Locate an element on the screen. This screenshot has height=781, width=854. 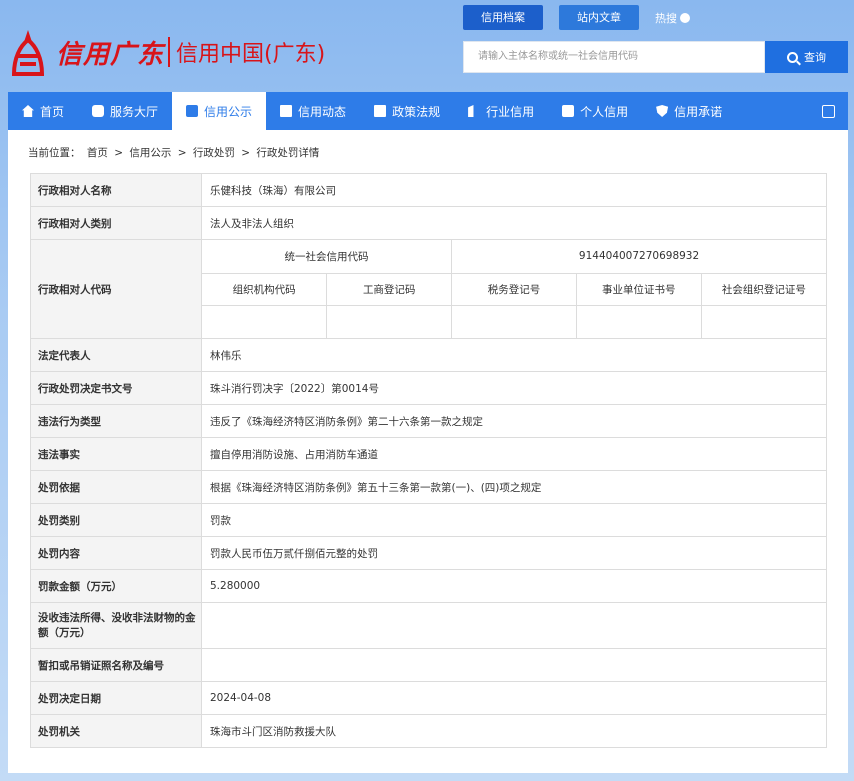
breadcrumb-prefix: 当前位置： is located at coordinates (54, 153).